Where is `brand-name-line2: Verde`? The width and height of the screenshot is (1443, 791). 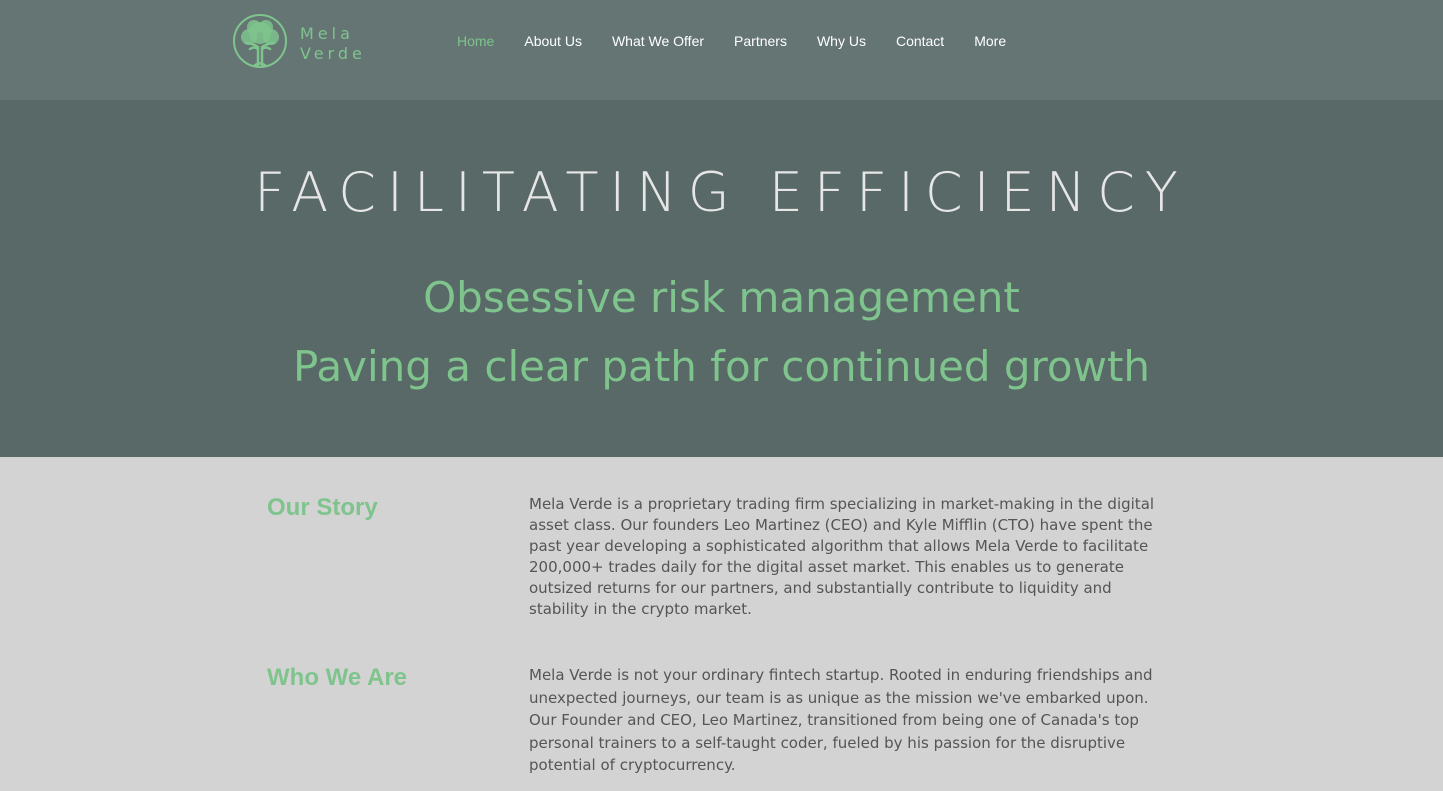
brand-name-line2: Verde is located at coordinates (333, 53).